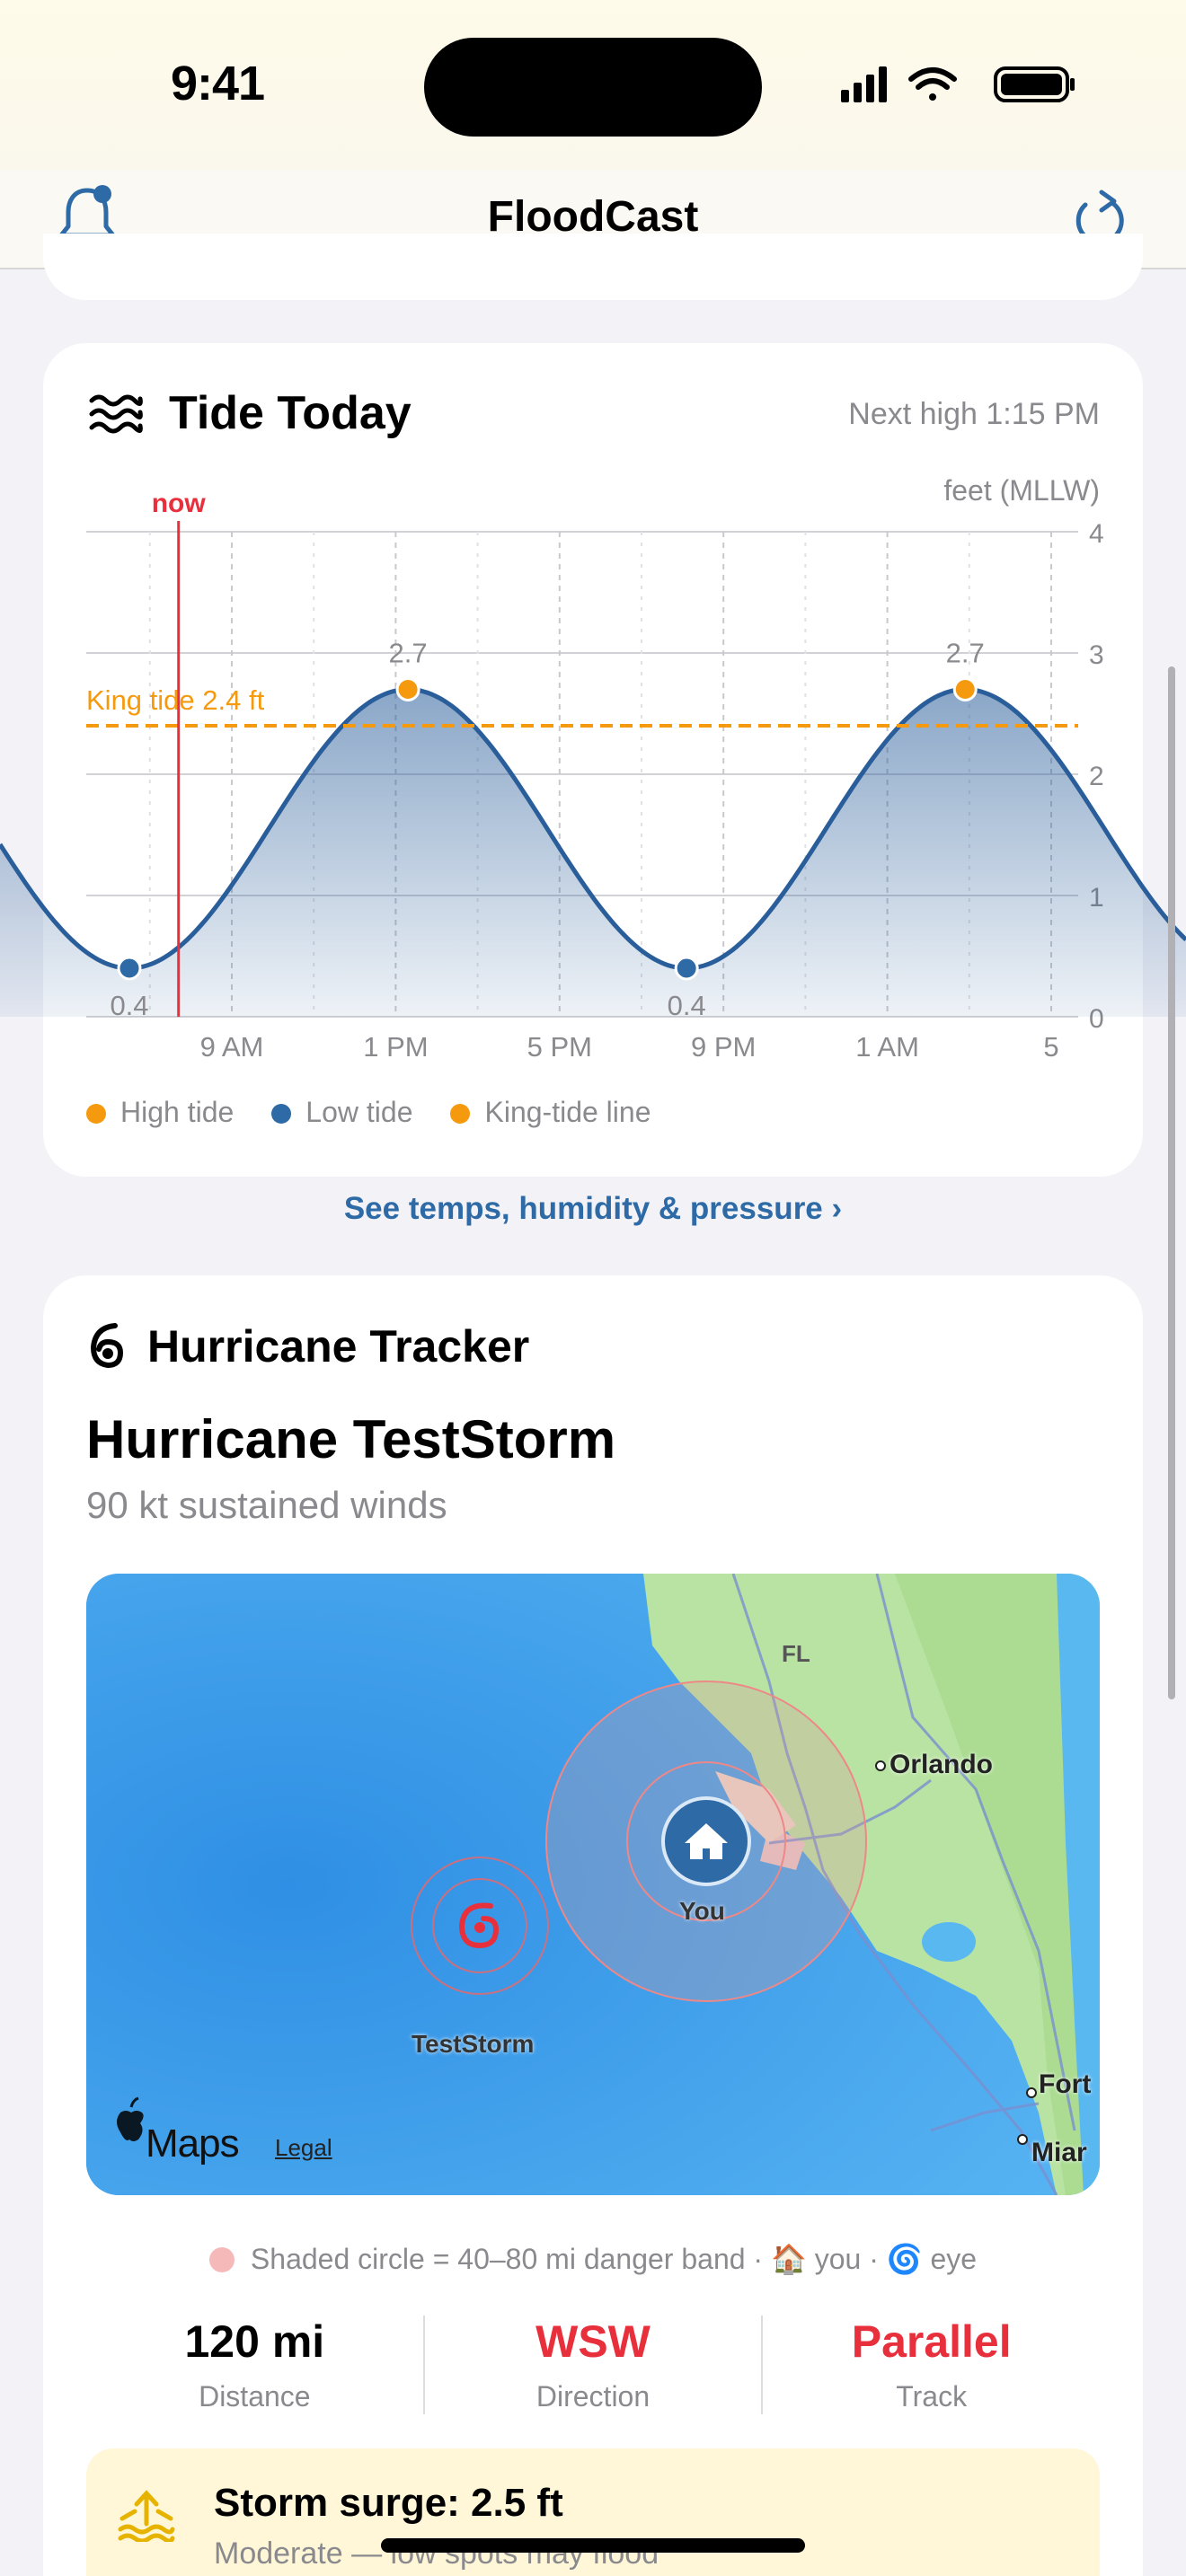 This screenshot has width=1186, height=2576. Describe the element at coordinates (341, 1112) in the screenshot. I see `legend-low-tide: Low tide` at that location.